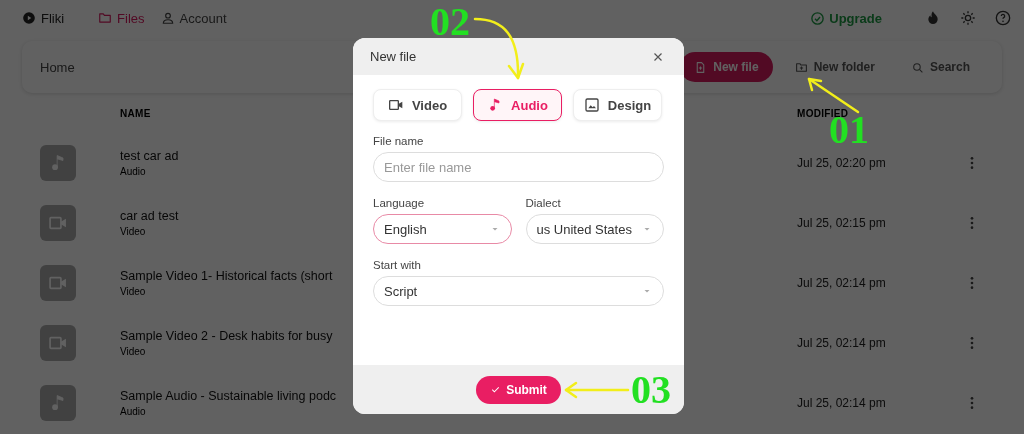 Image resolution: width=1024 pixels, height=434 pixels. I want to click on folder-icon, so click(105, 18).